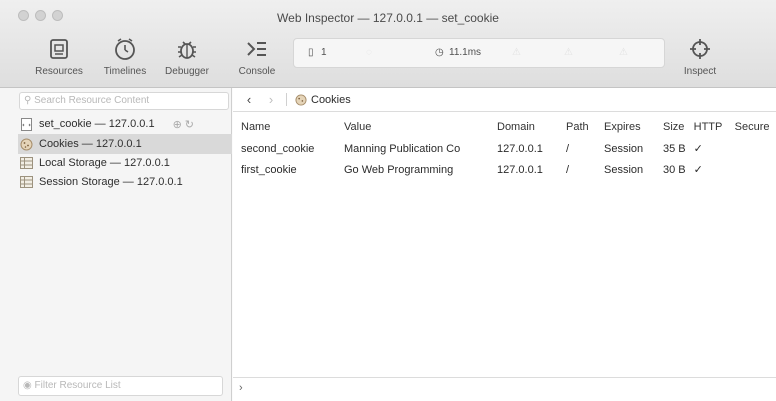  I want to click on crosshair-icon, so click(700, 49).